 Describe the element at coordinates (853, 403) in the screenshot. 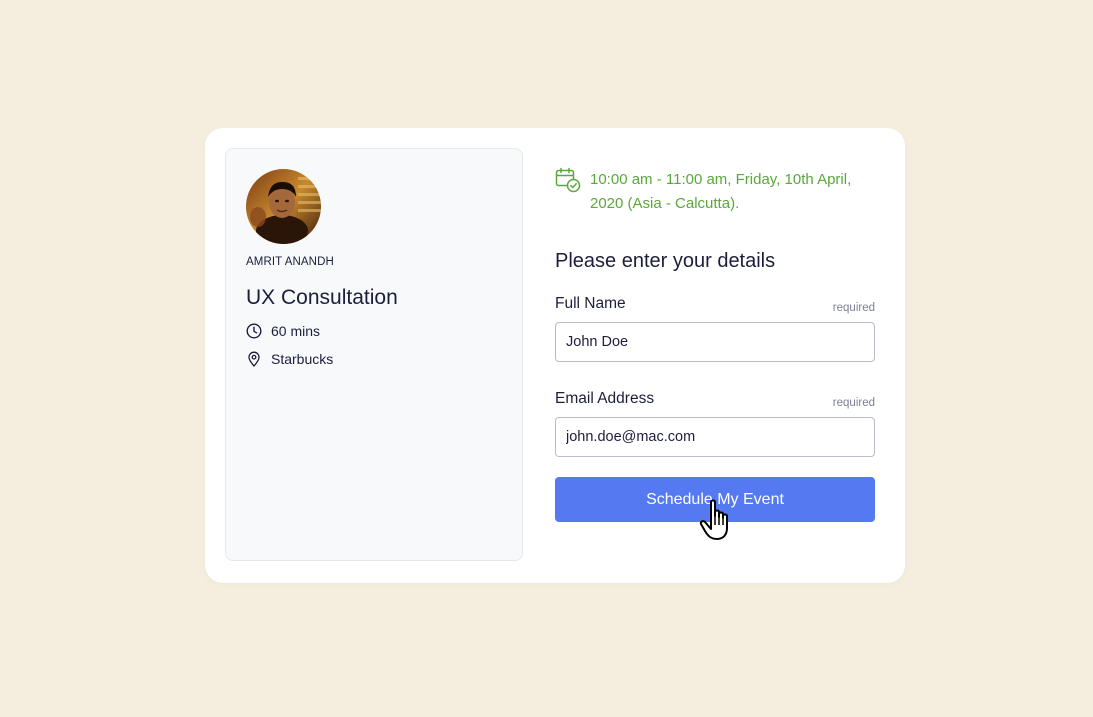

I see `email-required-hint: required` at that location.